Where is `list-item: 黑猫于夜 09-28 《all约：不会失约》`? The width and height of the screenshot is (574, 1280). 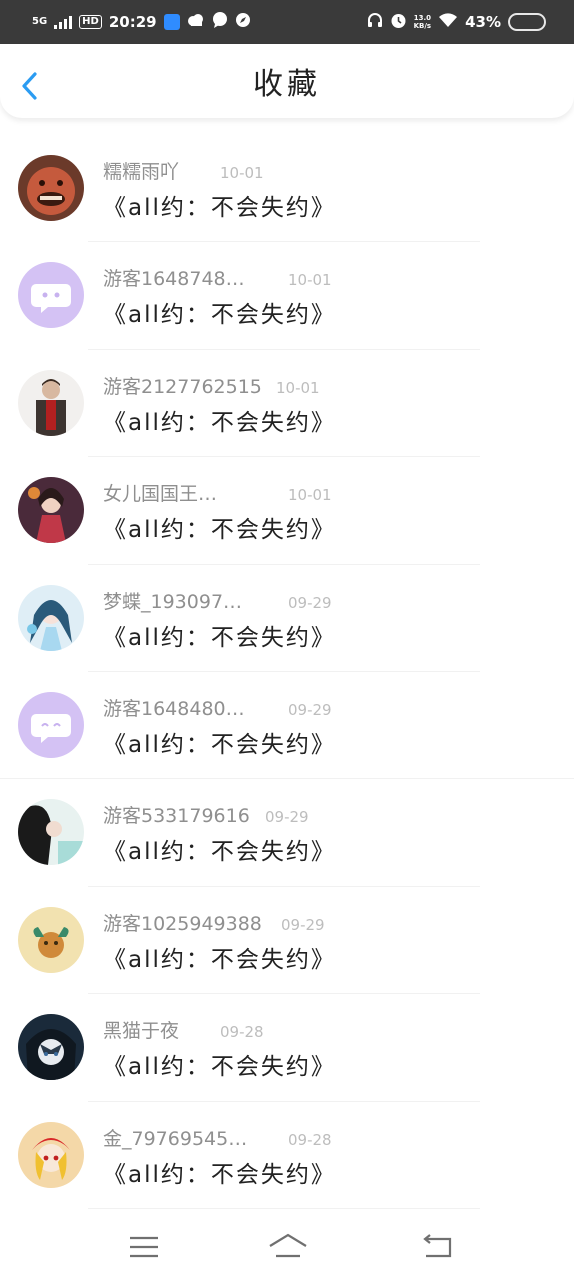
list-item: 黑猫于夜 09-28 《all约：不会失约》 is located at coordinates (287, 1048).